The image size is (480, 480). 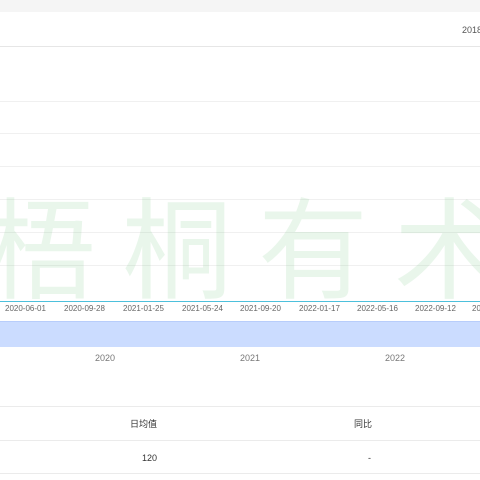 I want to click on timeline-range-slider, so click(x=240, y=334).